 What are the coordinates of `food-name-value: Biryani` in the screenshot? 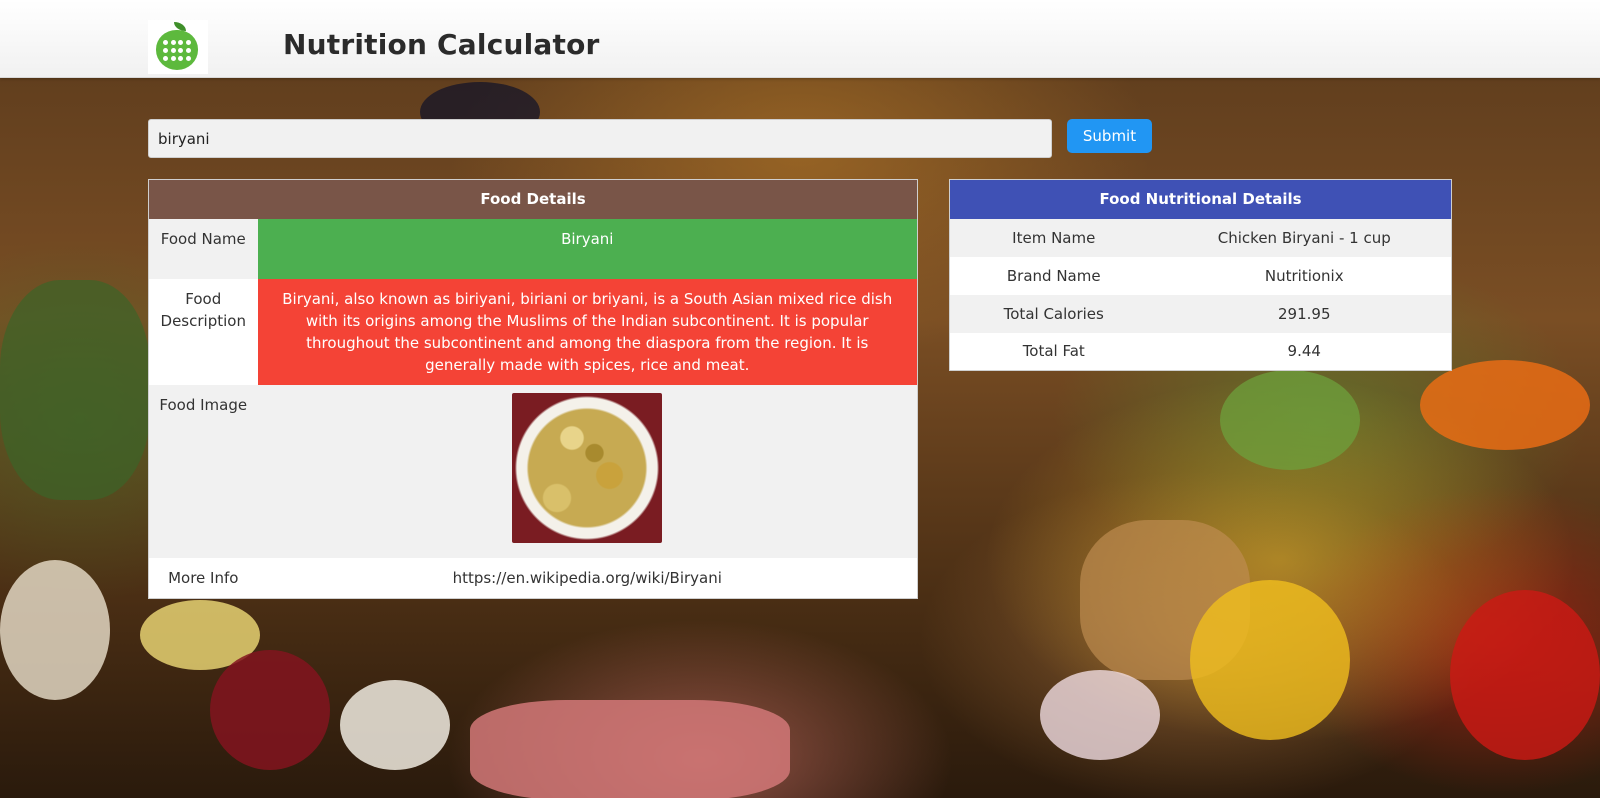 It's located at (587, 248).